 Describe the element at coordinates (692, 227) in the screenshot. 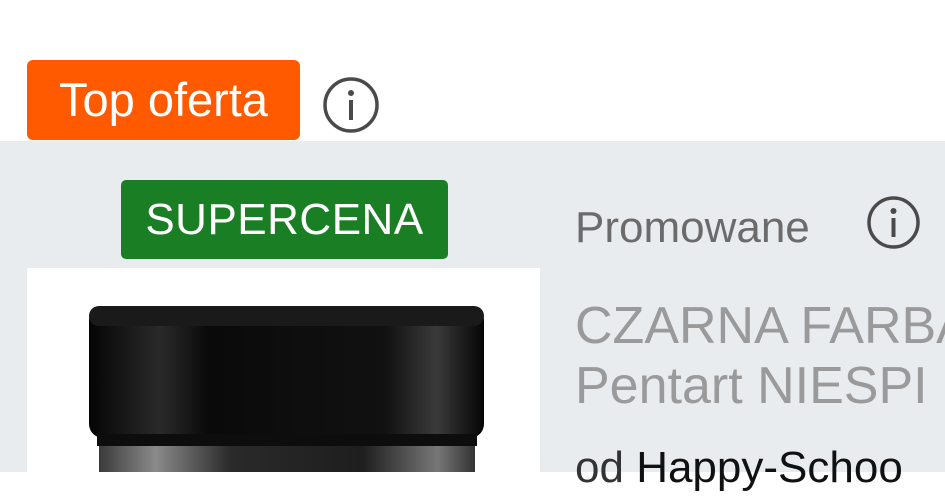

I see `promoted-label: Promowane` at that location.